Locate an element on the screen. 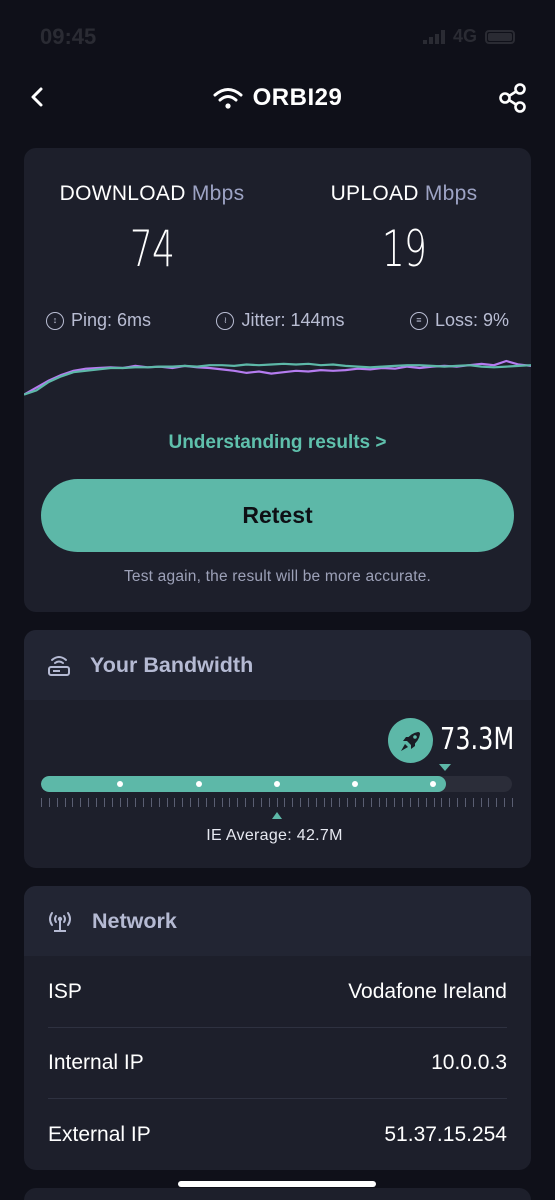 The height and width of the screenshot is (1200, 555). home-indicator is located at coordinates (277, 1184).